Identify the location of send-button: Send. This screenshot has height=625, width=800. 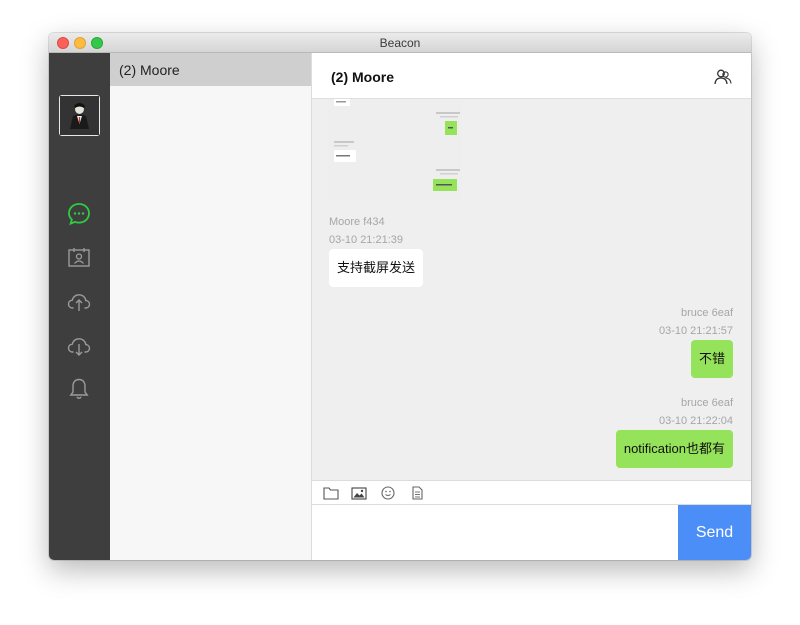
(714, 532).